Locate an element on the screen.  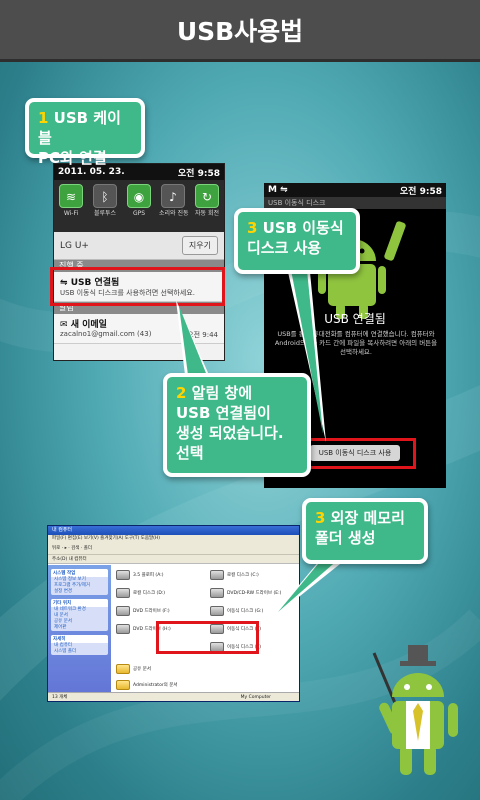
callout-text: 알림 창에 is located at coordinates (219, 393).